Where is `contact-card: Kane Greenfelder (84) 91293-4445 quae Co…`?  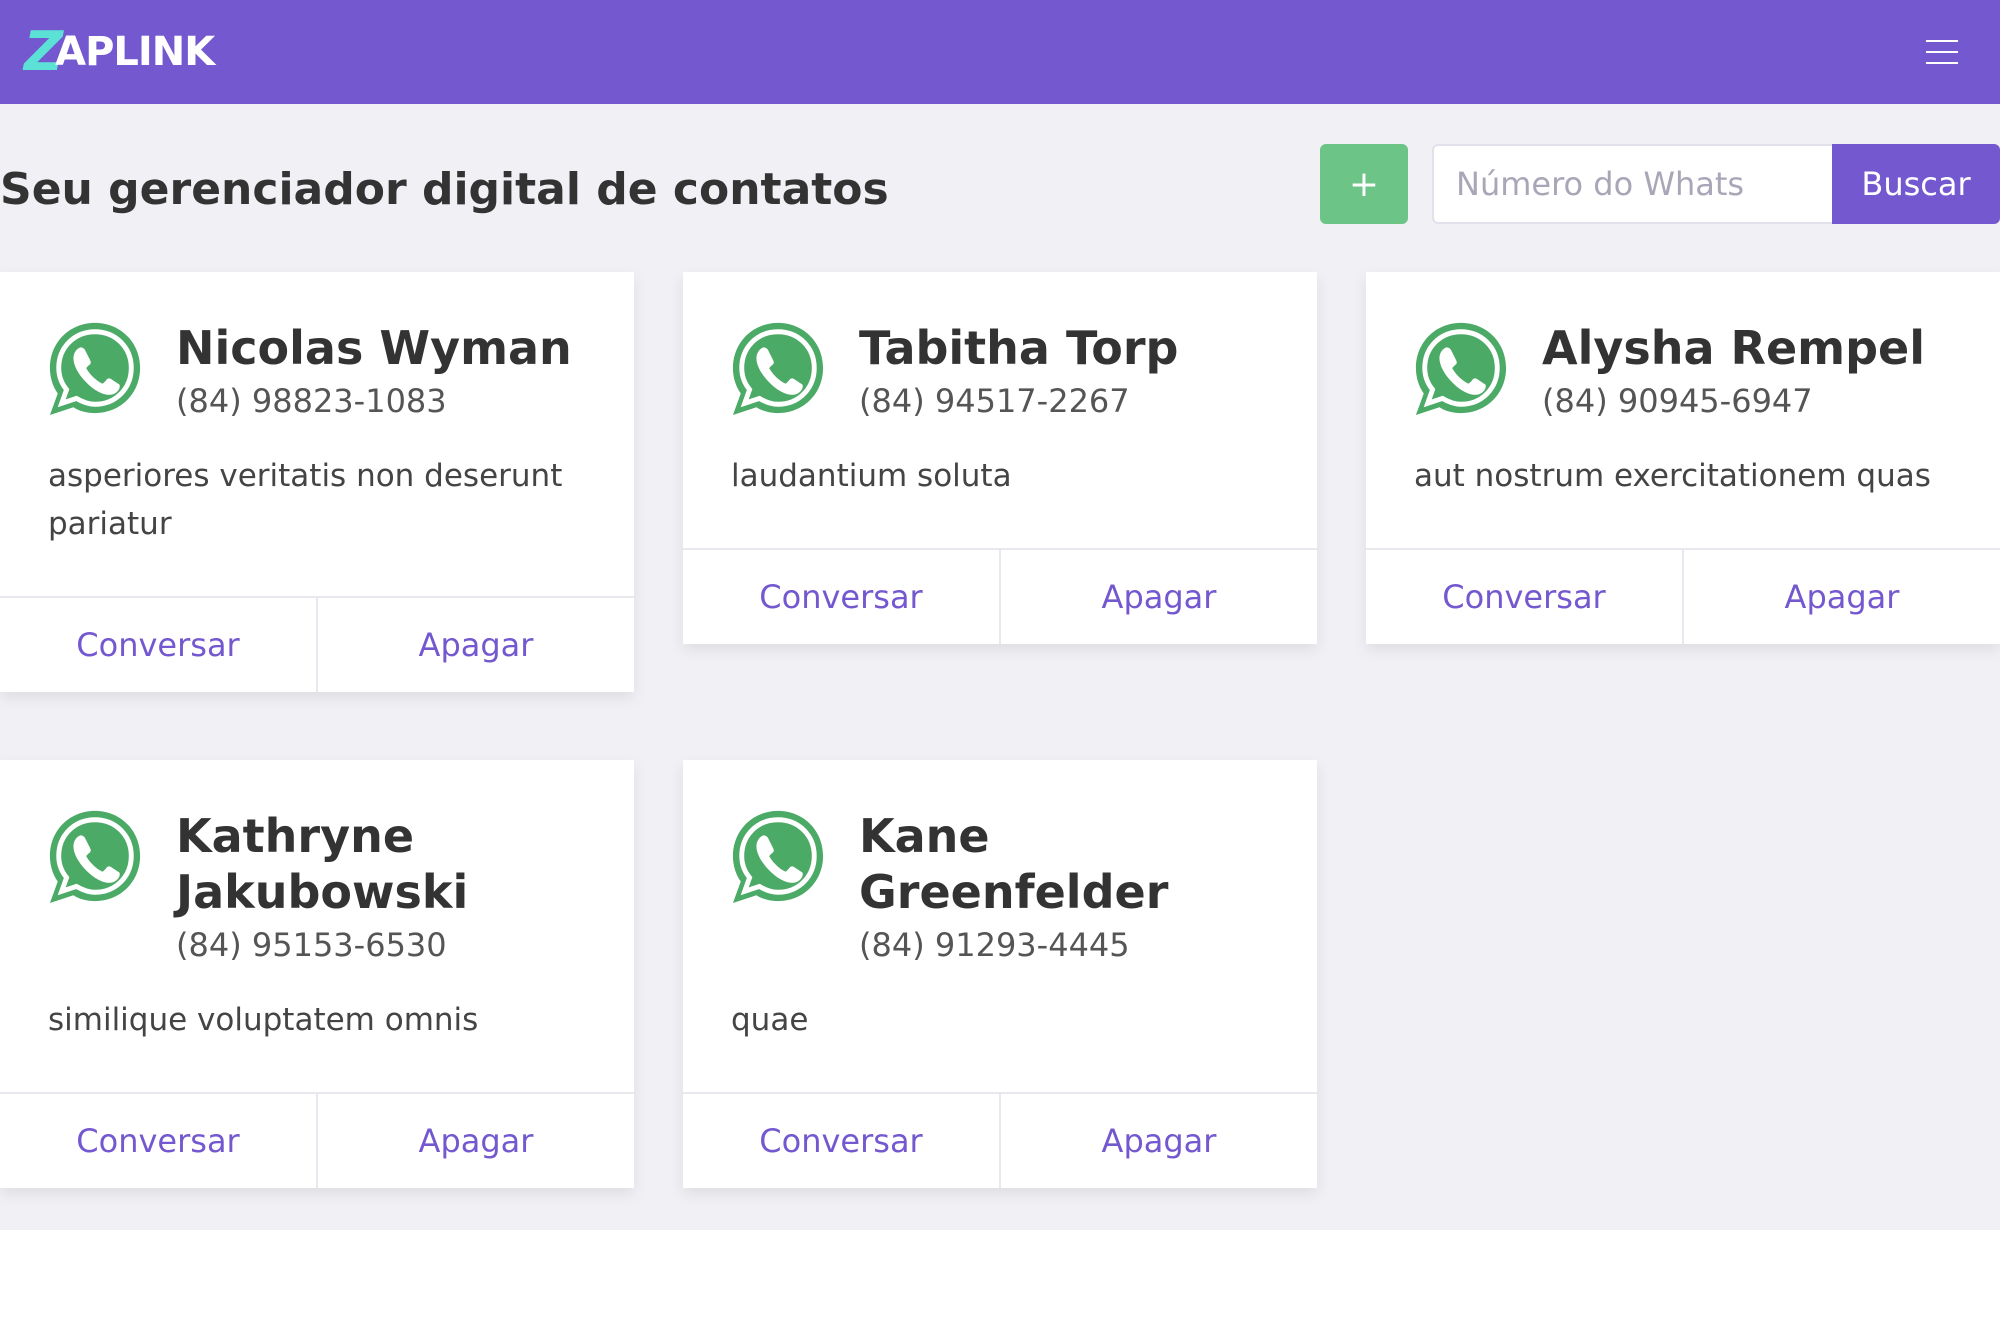
contact-card: Kane Greenfelder (84) 91293-4445 quae Co… is located at coordinates (1000, 974).